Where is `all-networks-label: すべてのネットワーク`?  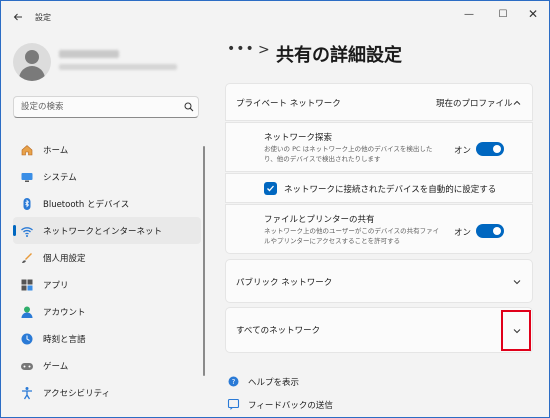
all-networks-label: すべてのネットワーク is located at coordinates (278, 331).